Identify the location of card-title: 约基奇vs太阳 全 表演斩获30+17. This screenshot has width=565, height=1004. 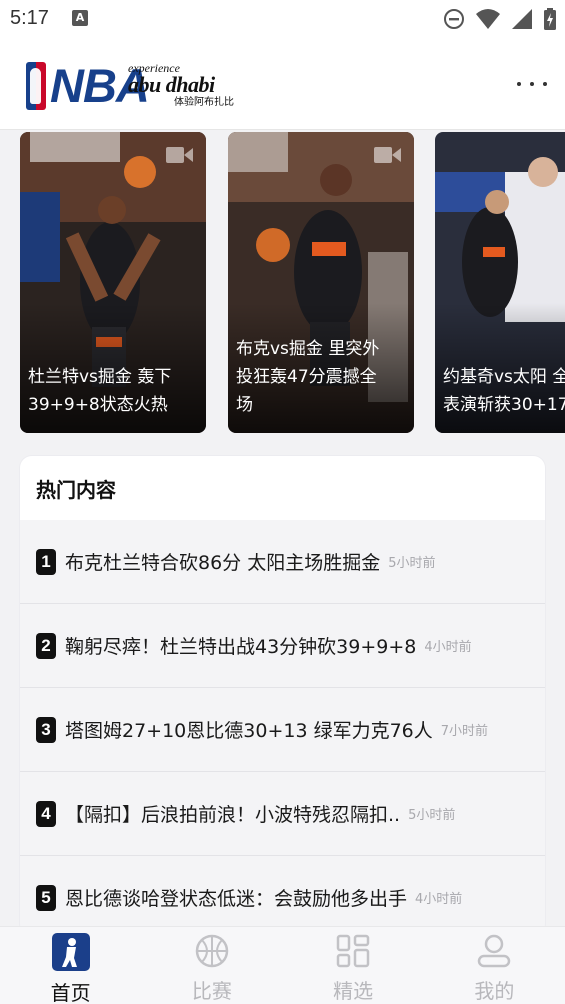
(504, 391).